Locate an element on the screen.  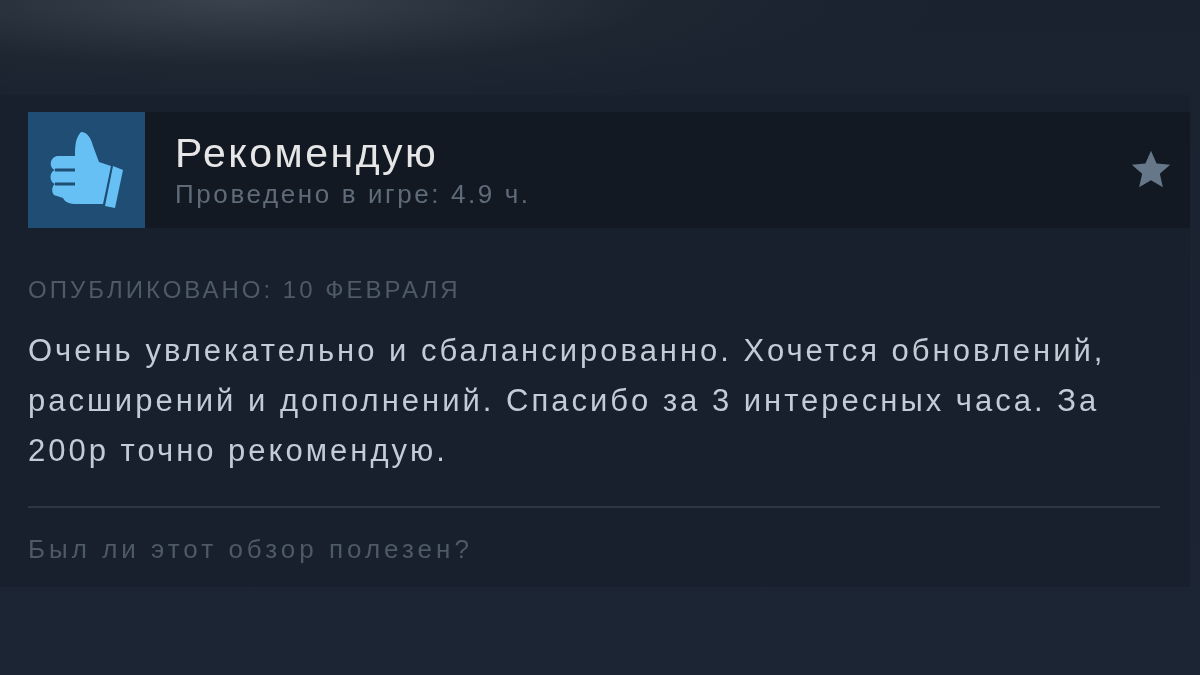
posted-date: ОПУБЛИКОВАНО: 10 ФЕВРАЛЯ is located at coordinates (244, 290).